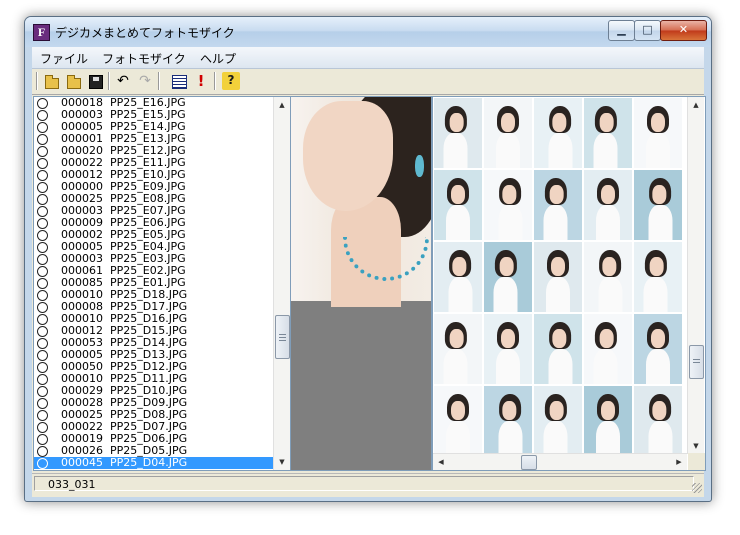 The width and height of the screenshot is (740, 535). What do you see at coordinates (145, 81) in the screenshot?
I see `redo-icon: ↷` at bounding box center [145, 81].